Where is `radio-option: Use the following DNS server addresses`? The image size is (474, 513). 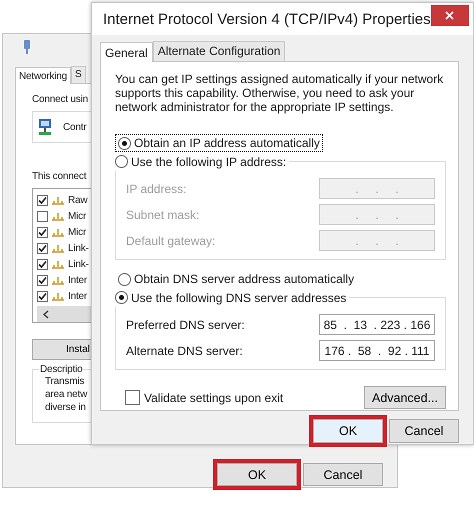 radio-option: Use the following DNS server addresses is located at coordinates (231, 297).